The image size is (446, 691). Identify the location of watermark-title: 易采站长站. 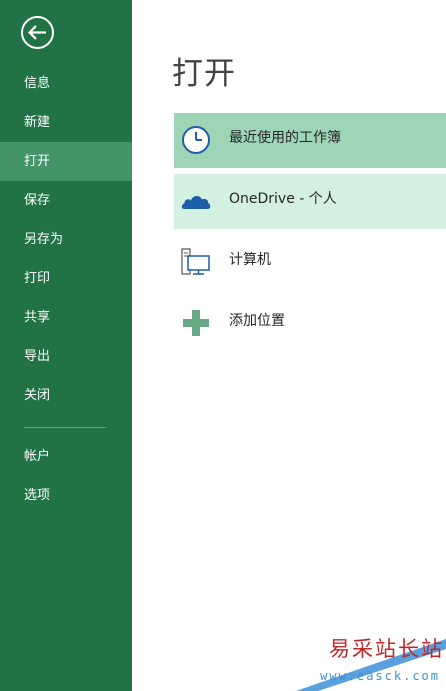
(386, 649).